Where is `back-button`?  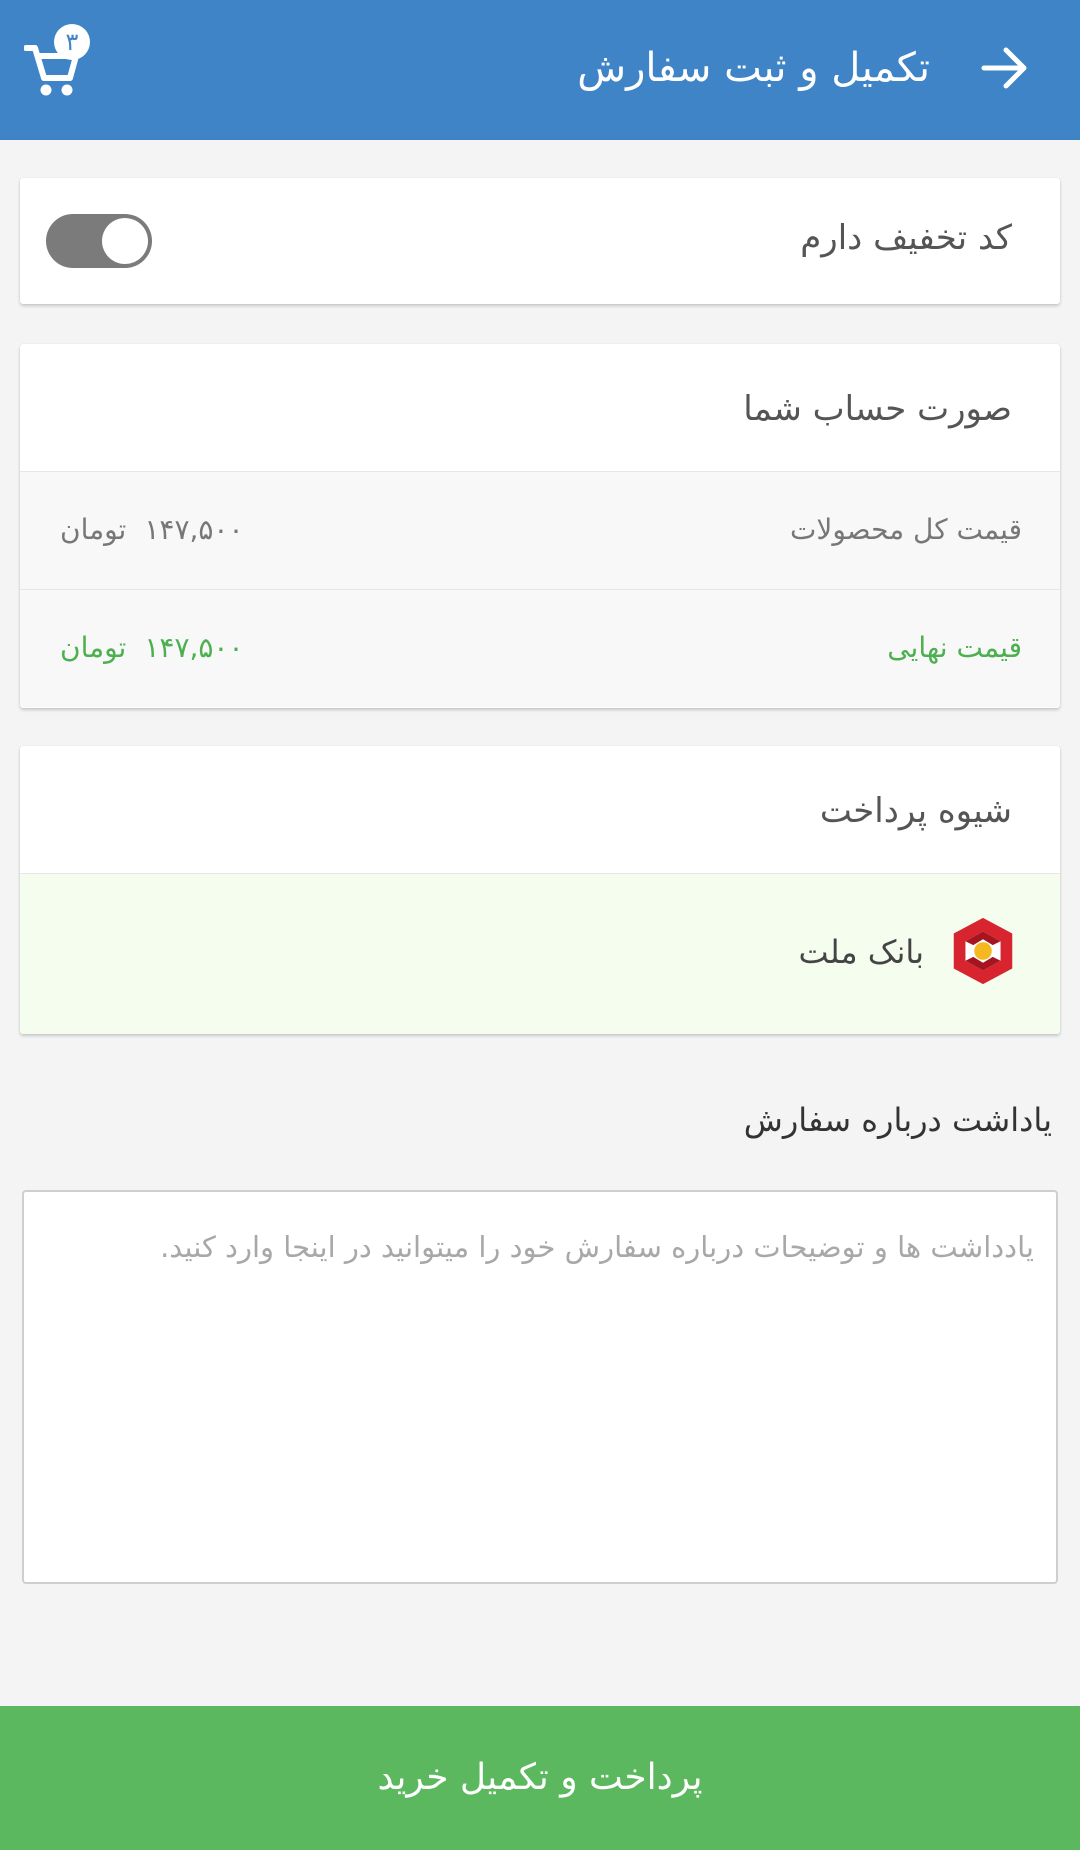
back-button is located at coordinates (1006, 68).